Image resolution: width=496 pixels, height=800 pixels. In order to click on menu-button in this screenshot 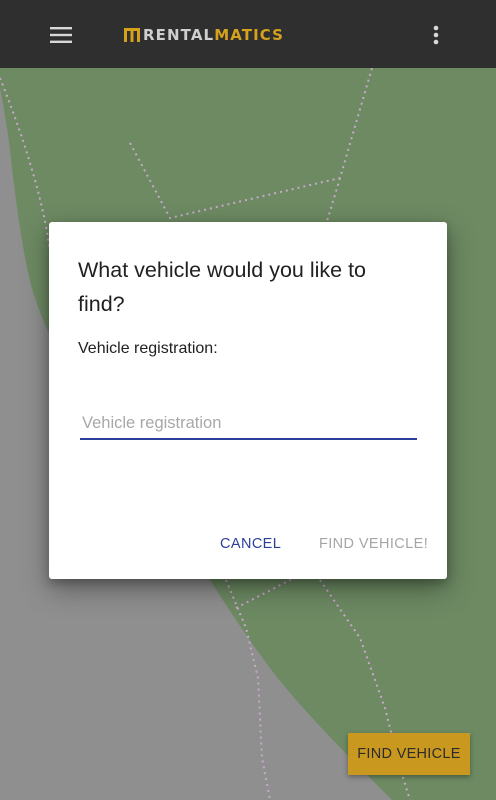, I will do `click(61, 35)`.